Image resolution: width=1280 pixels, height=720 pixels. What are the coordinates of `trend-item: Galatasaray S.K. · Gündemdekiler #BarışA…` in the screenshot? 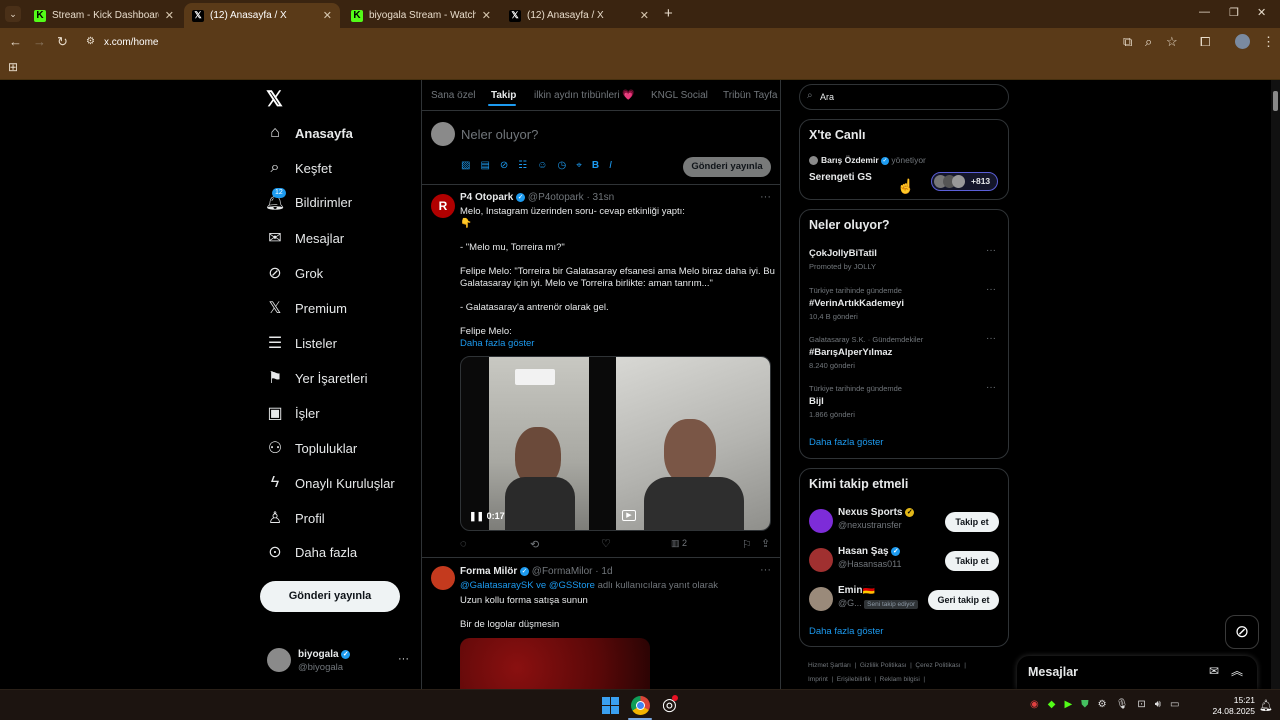 It's located at (904, 356).